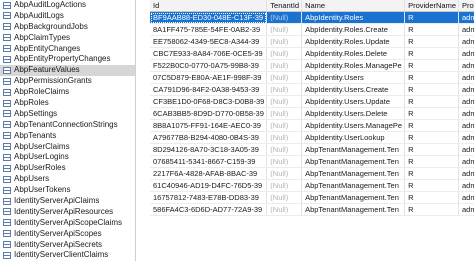 This screenshot has width=474, height=261. What do you see at coordinates (67, 179) in the screenshot?
I see `tree-item: AbpUsers` at bounding box center [67, 179].